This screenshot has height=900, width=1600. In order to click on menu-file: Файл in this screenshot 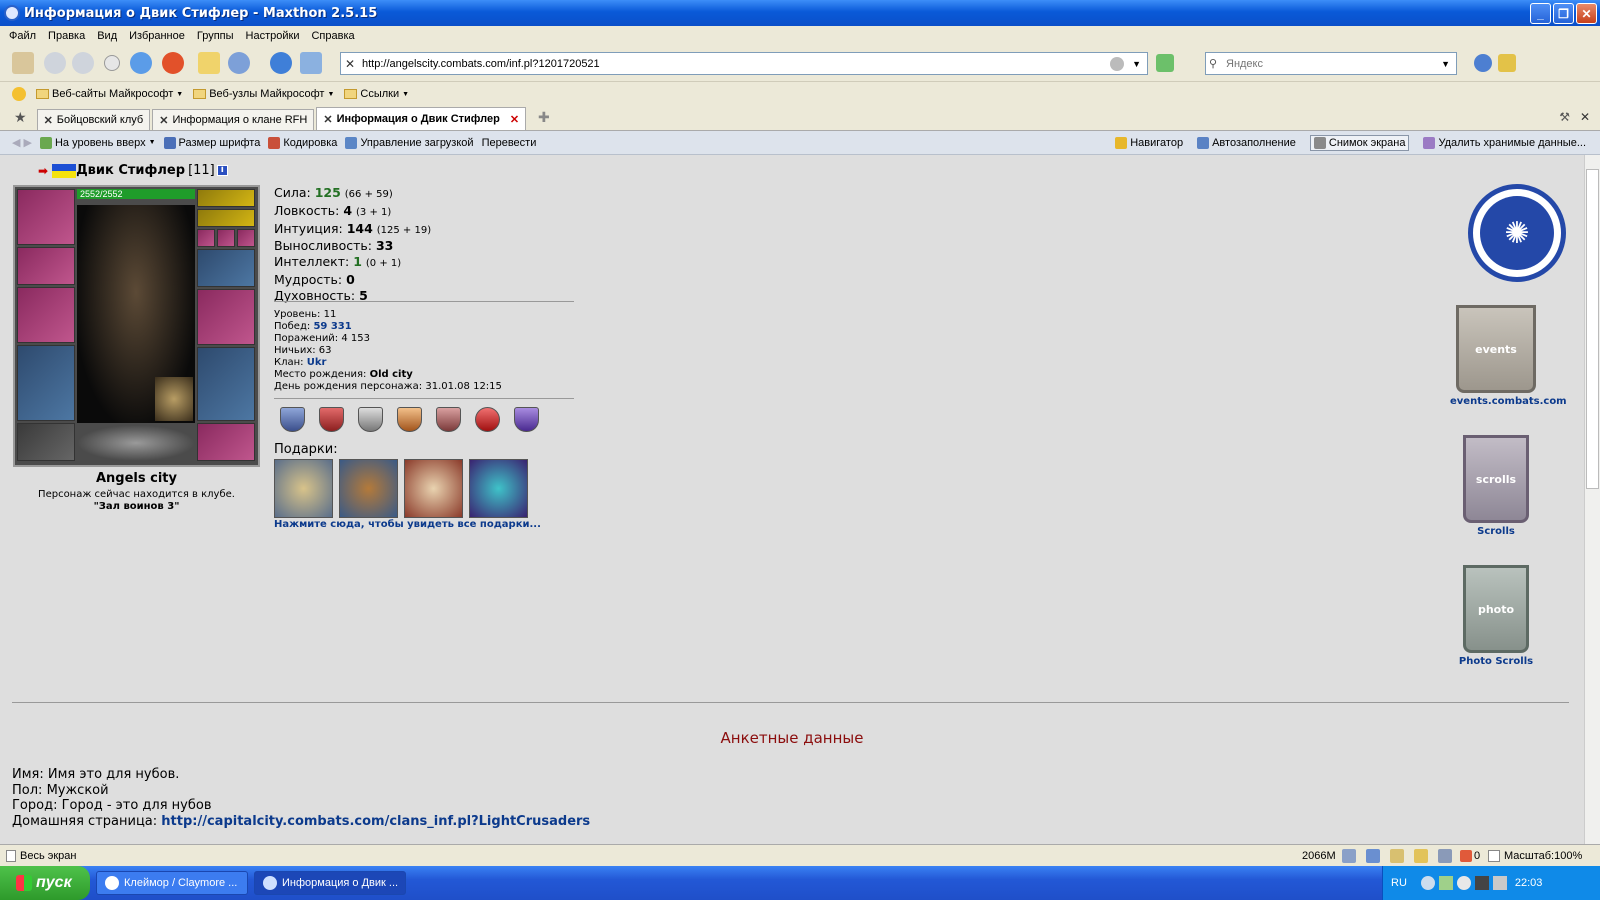, I will do `click(22, 36)`.